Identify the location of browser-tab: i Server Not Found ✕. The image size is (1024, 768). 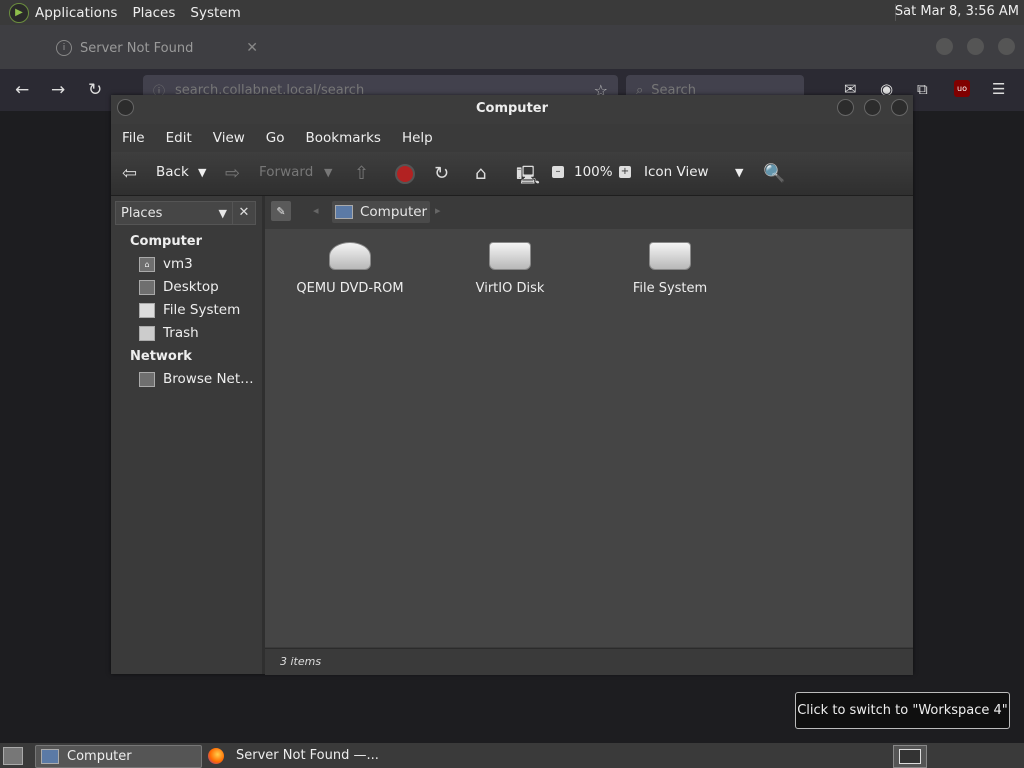
(157, 48).